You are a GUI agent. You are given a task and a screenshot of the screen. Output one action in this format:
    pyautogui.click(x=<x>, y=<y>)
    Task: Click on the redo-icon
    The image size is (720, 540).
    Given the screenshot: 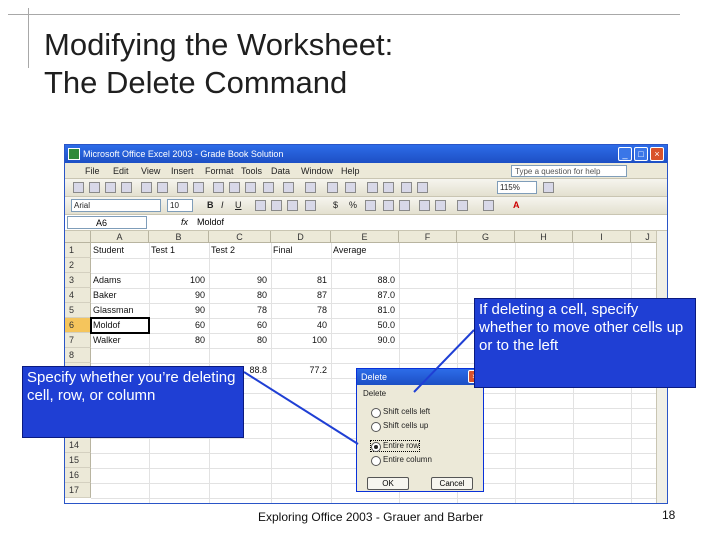 What is the action you would take?
    pyautogui.click(x=310, y=187)
    